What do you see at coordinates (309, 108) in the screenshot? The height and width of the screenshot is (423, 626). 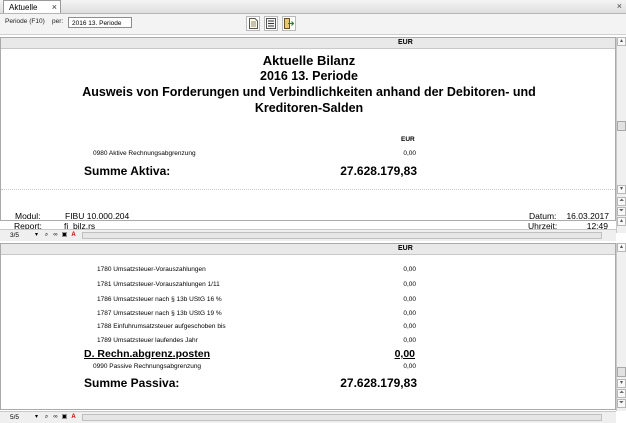 I see `report-heading-line2: Kreditoren-Salden` at bounding box center [309, 108].